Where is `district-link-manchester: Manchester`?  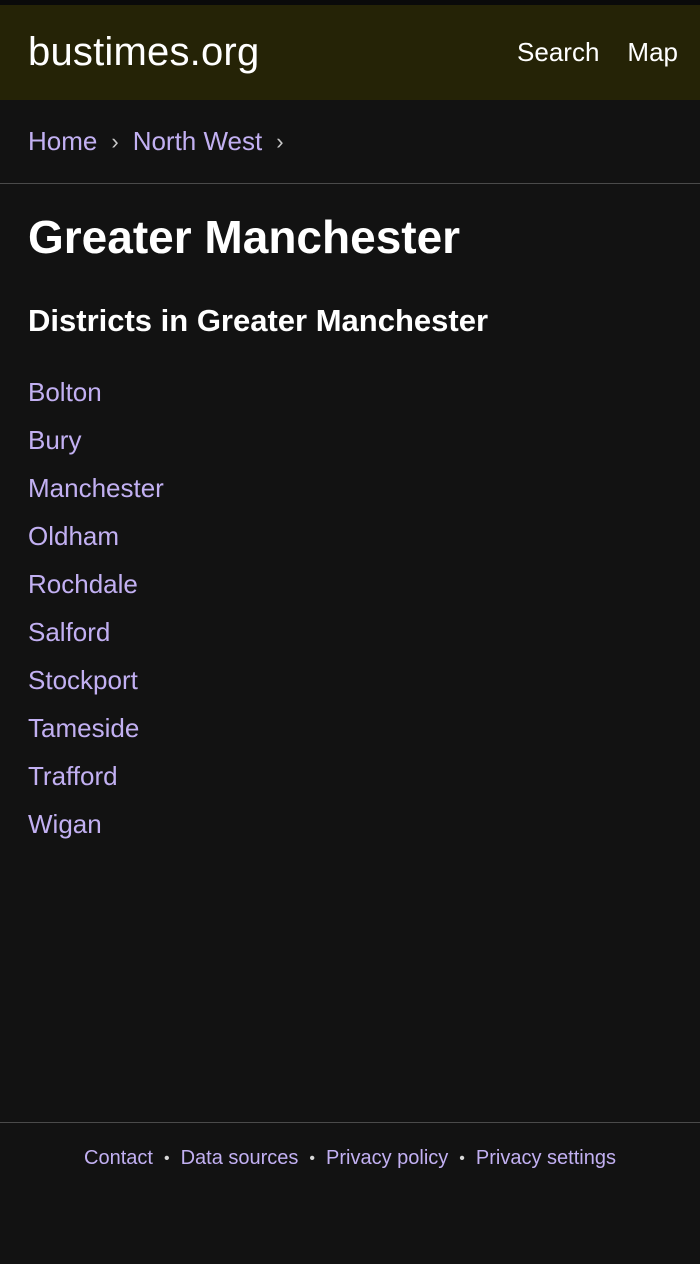 district-link-manchester: Manchester is located at coordinates (96, 488).